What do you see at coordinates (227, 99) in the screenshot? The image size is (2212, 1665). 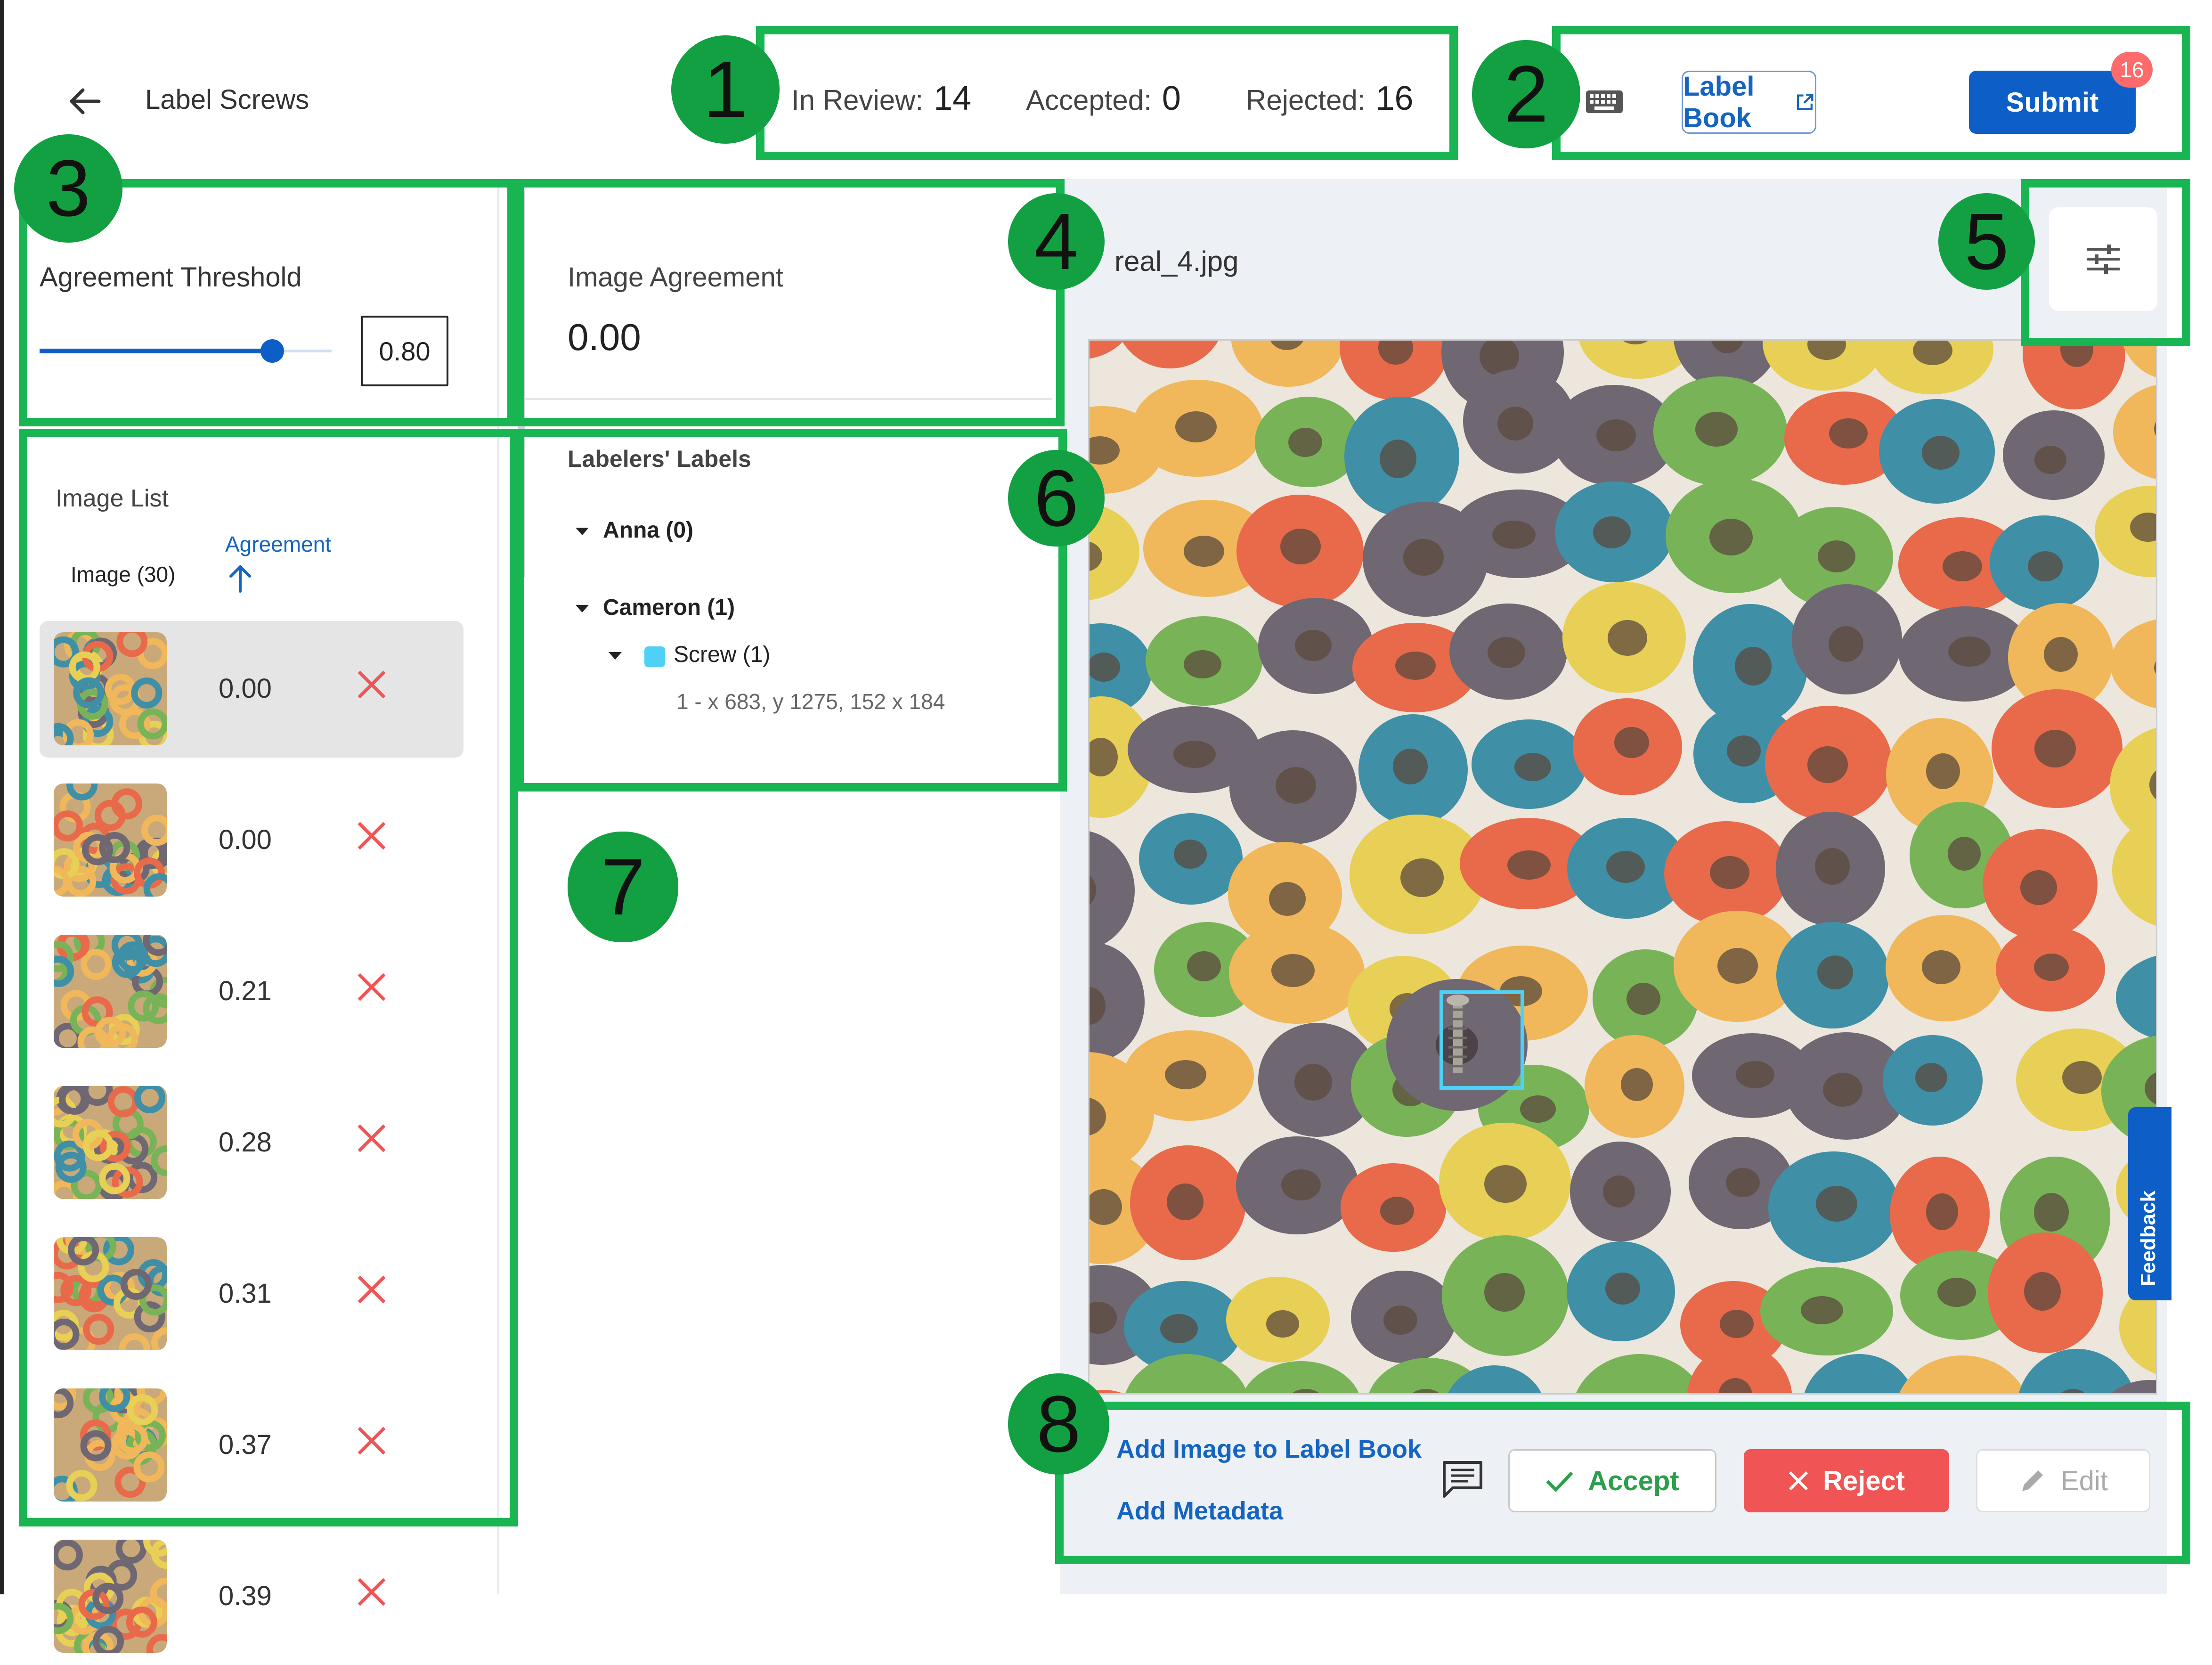 I see `project-title: Label Screws` at bounding box center [227, 99].